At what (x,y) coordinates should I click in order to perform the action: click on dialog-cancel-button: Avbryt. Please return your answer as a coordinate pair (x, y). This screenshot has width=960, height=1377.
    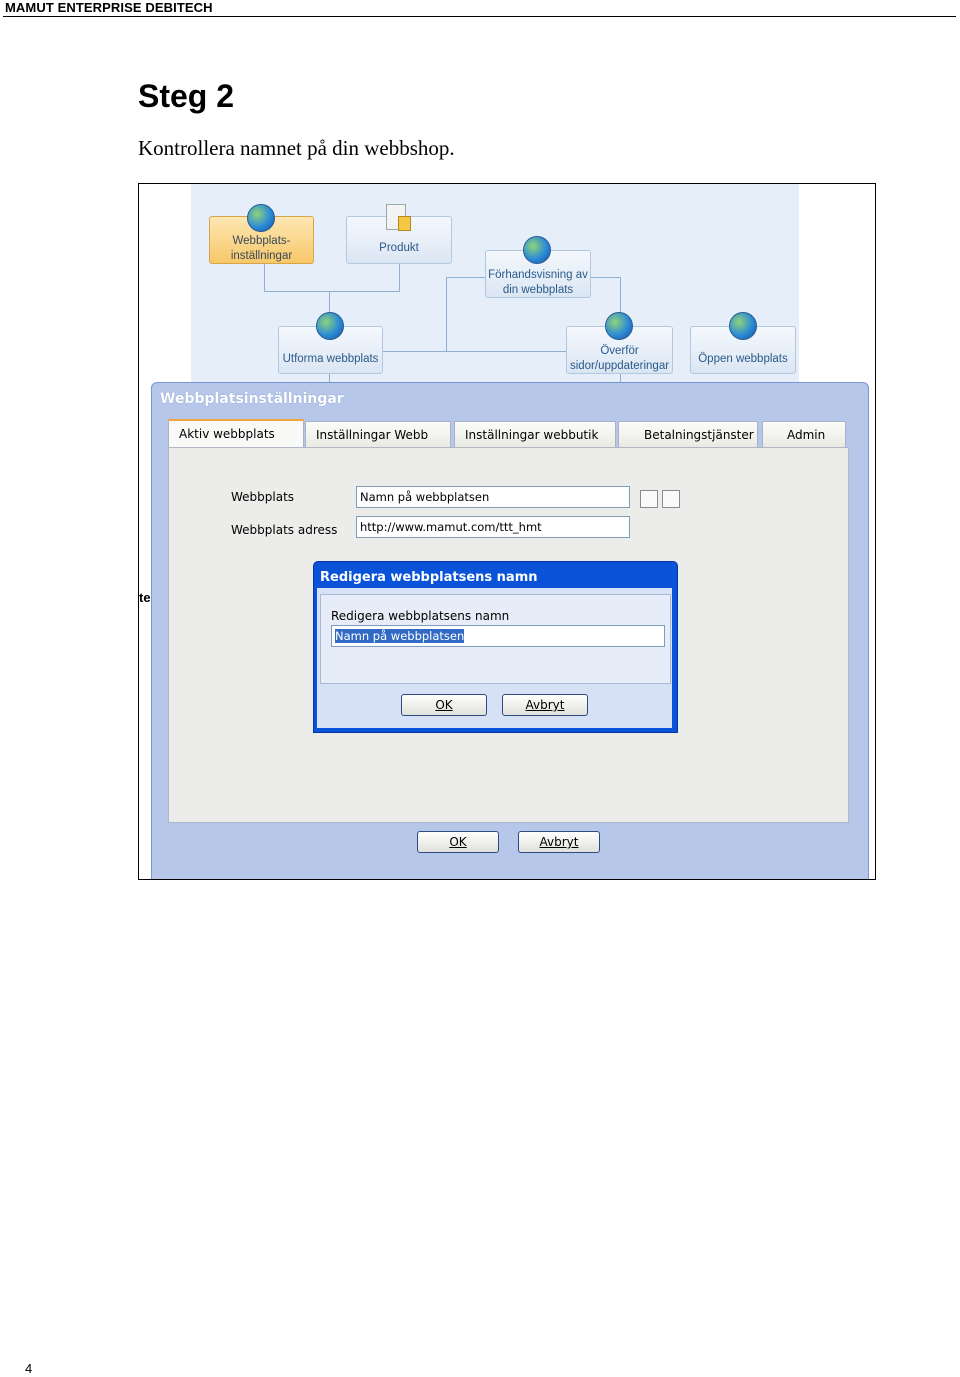
    Looking at the image, I should click on (545, 705).